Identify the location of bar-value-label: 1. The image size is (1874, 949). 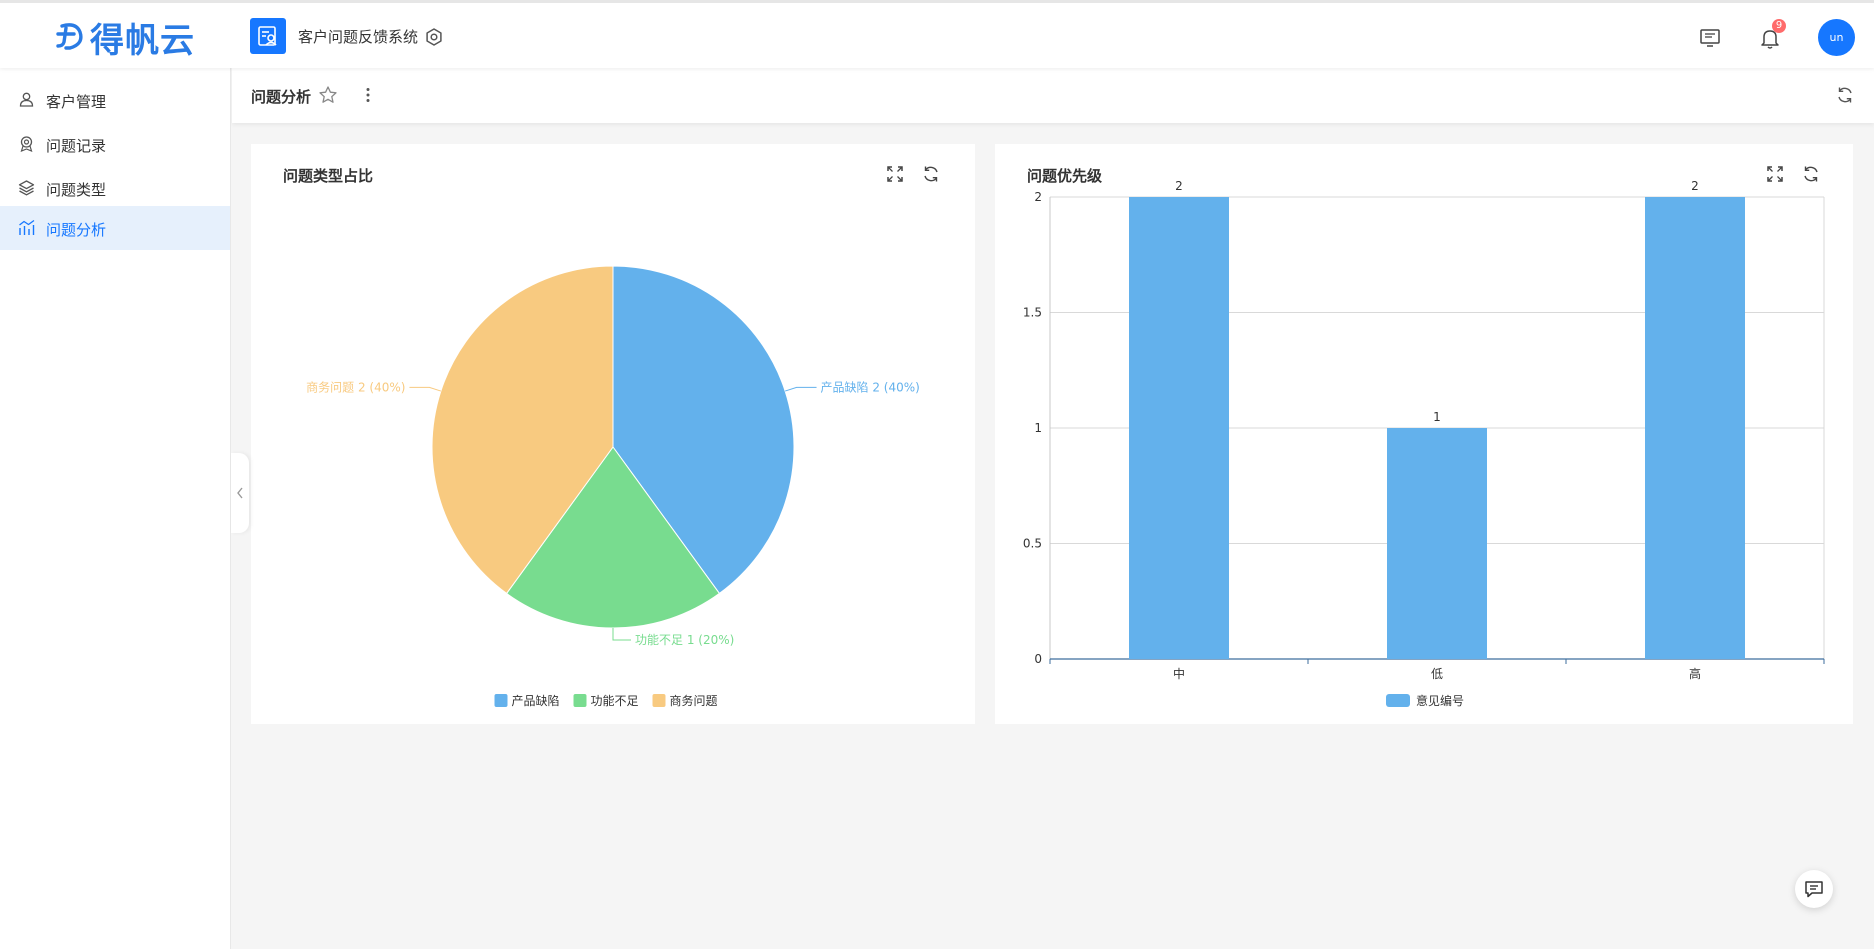
(1437, 417).